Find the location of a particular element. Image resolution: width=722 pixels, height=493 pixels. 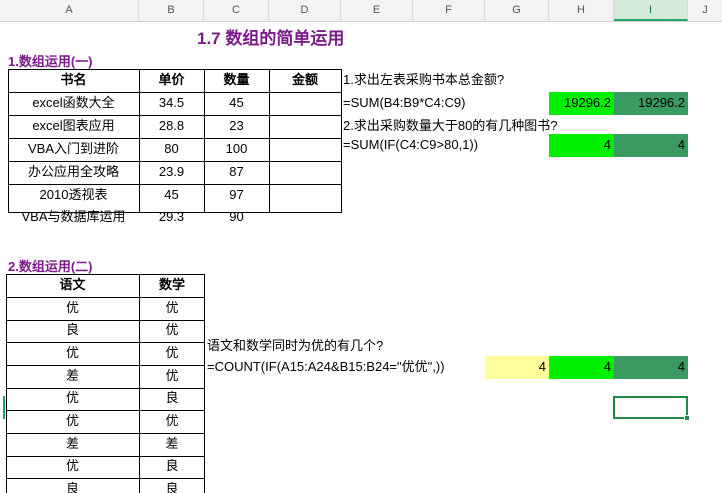

result-both-excellent-g: 4 is located at coordinates (517, 367).